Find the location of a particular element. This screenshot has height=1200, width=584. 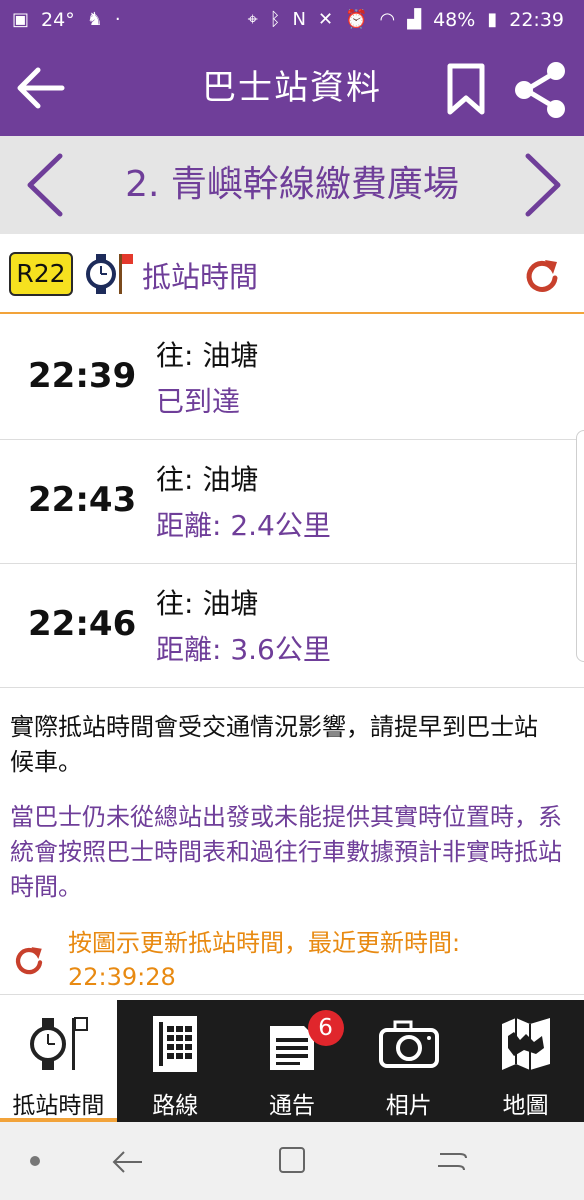

refresh-button is located at coordinates (542, 274).